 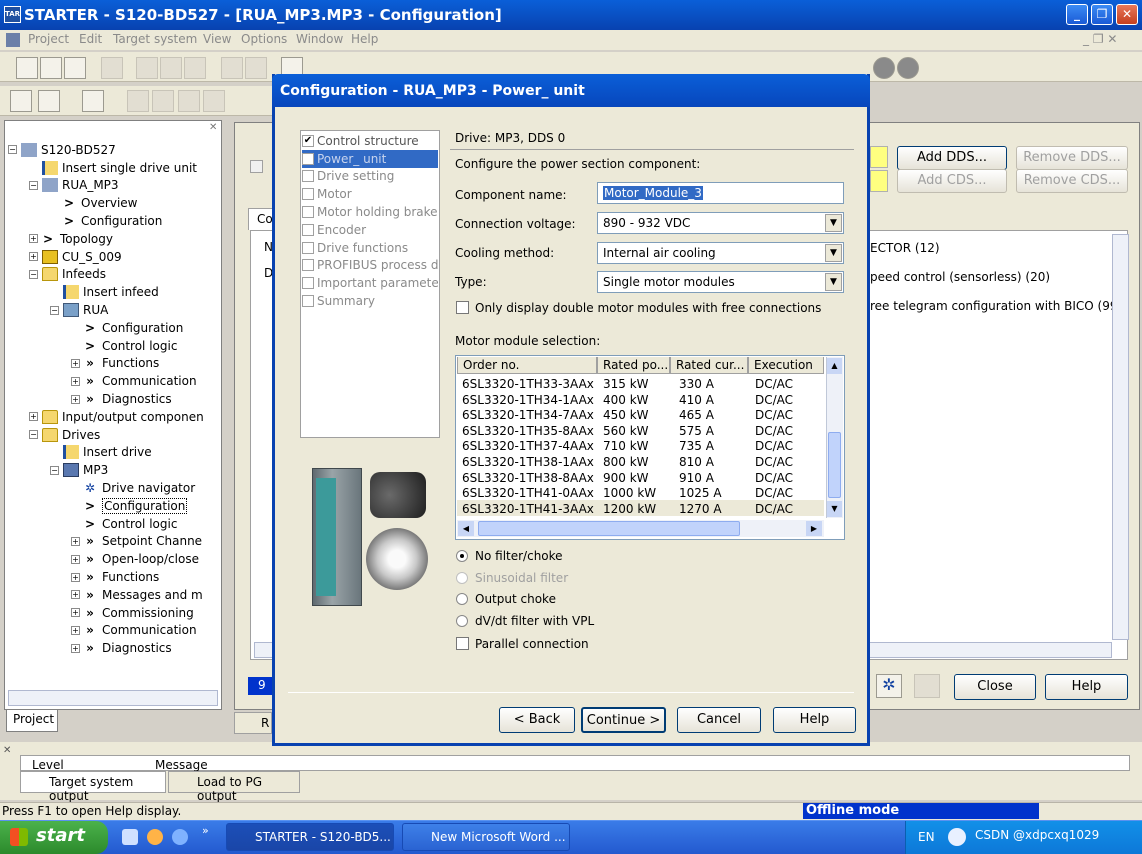 What do you see at coordinates (74, 186) in the screenshot?
I see `tree-item: − RUA_MP3` at bounding box center [74, 186].